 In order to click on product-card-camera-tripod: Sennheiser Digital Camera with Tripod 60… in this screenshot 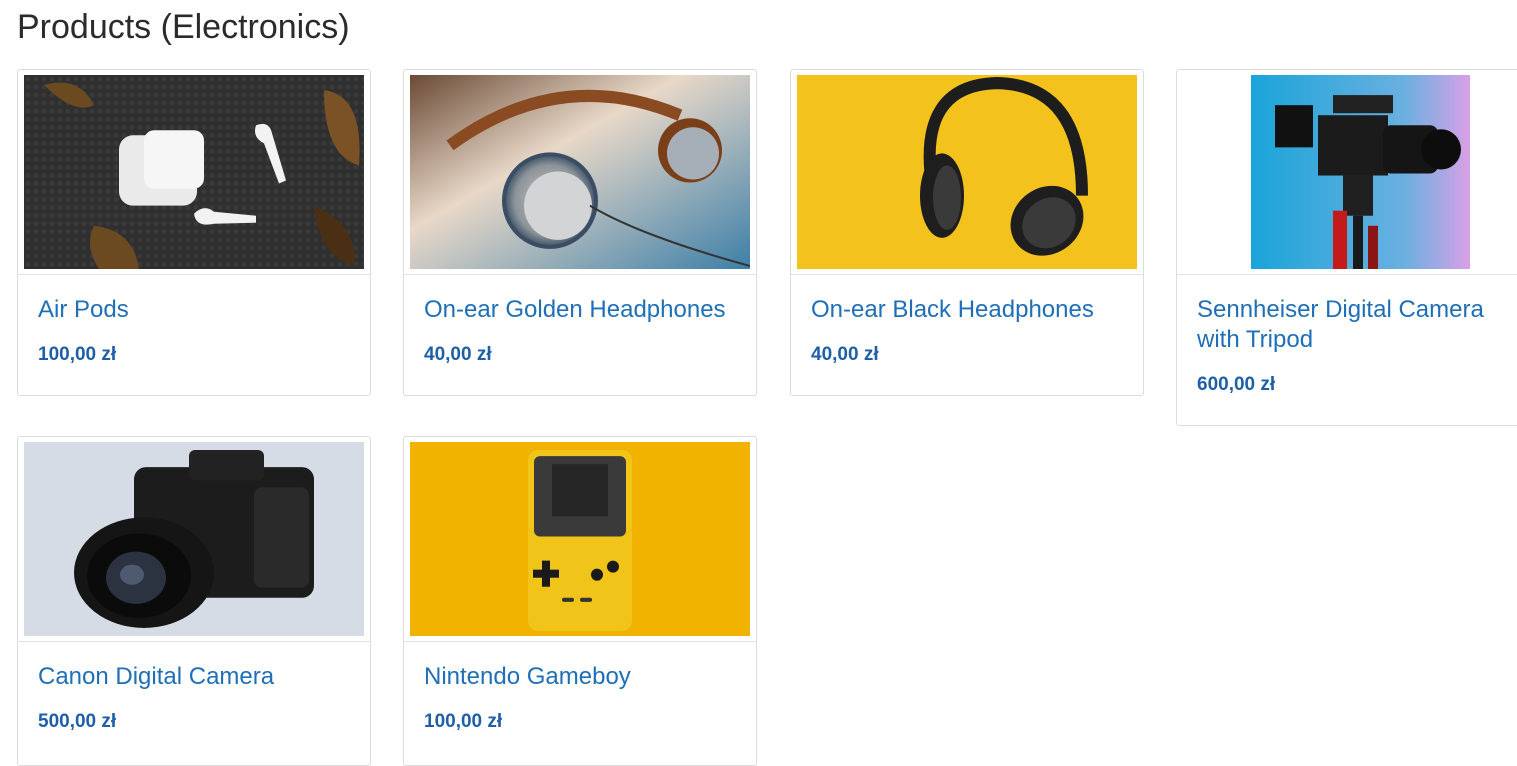, I will do `click(1346, 247)`.